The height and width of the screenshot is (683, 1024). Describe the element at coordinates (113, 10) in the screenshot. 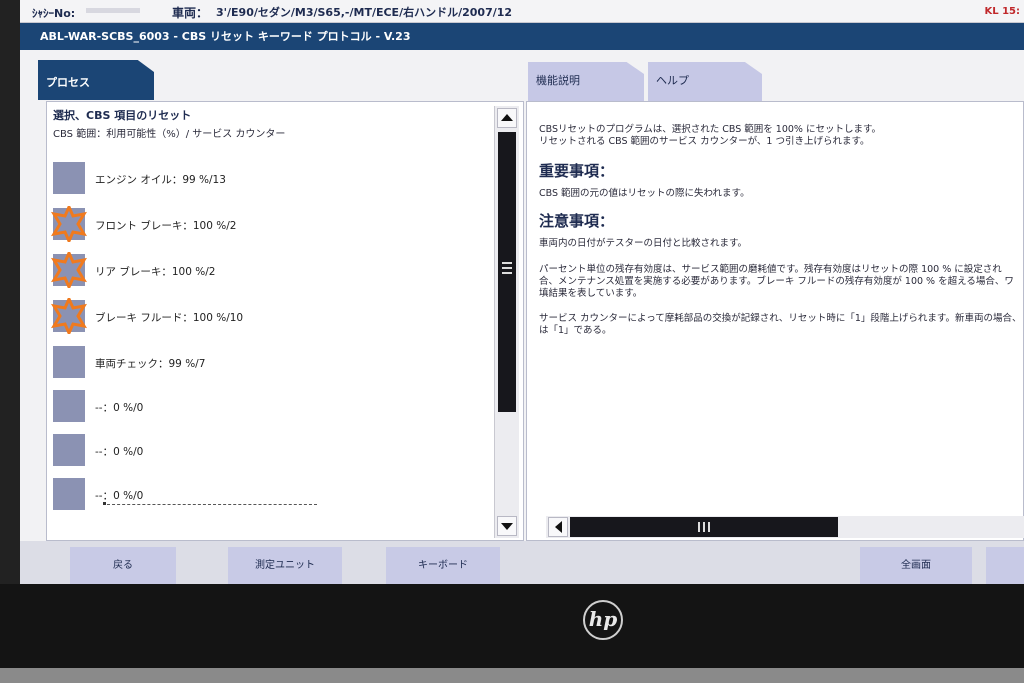

I see `vin-value-redacted` at that location.